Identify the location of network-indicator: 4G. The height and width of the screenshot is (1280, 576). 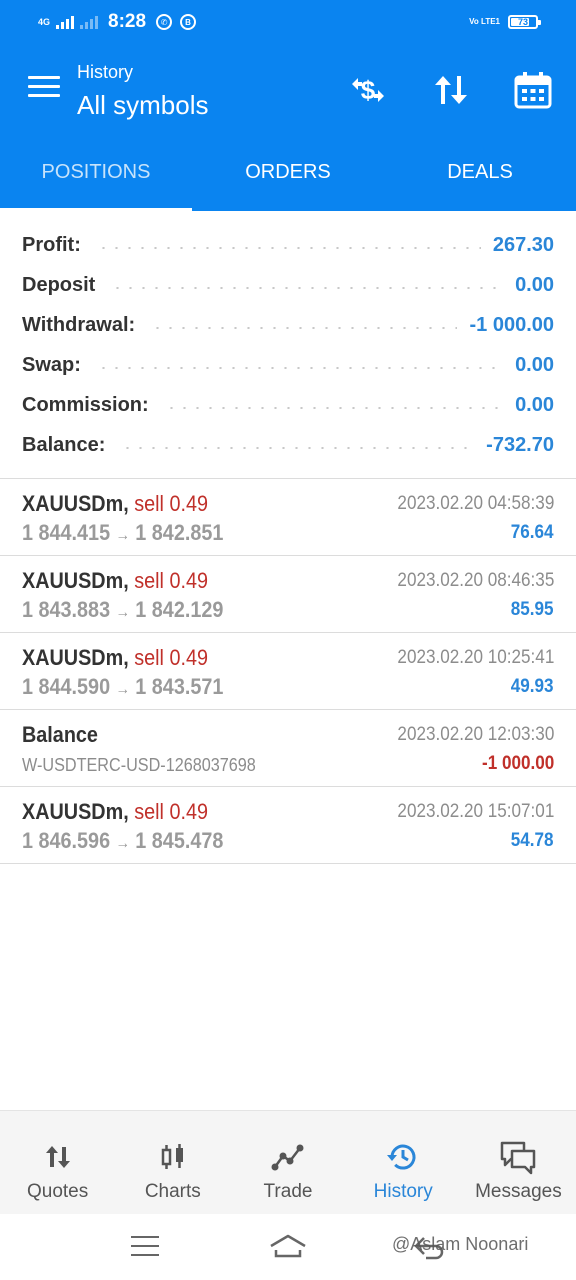
(44, 21).